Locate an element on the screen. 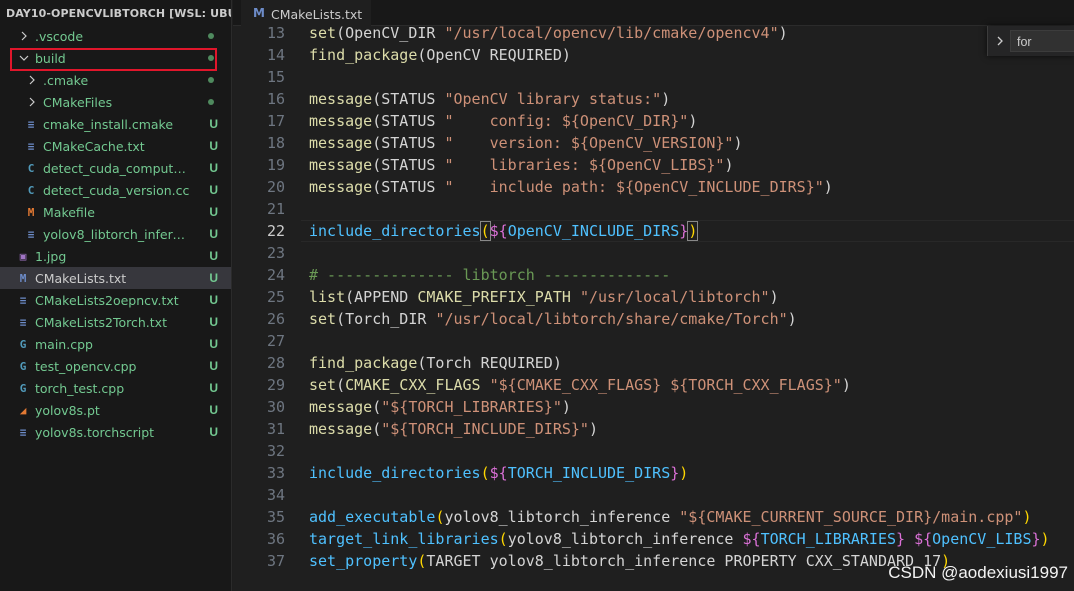 The width and height of the screenshot is (1074, 591). code-line: 31 message("${TORCH_INCLUDE_DIRS}") is located at coordinates (653, 429).